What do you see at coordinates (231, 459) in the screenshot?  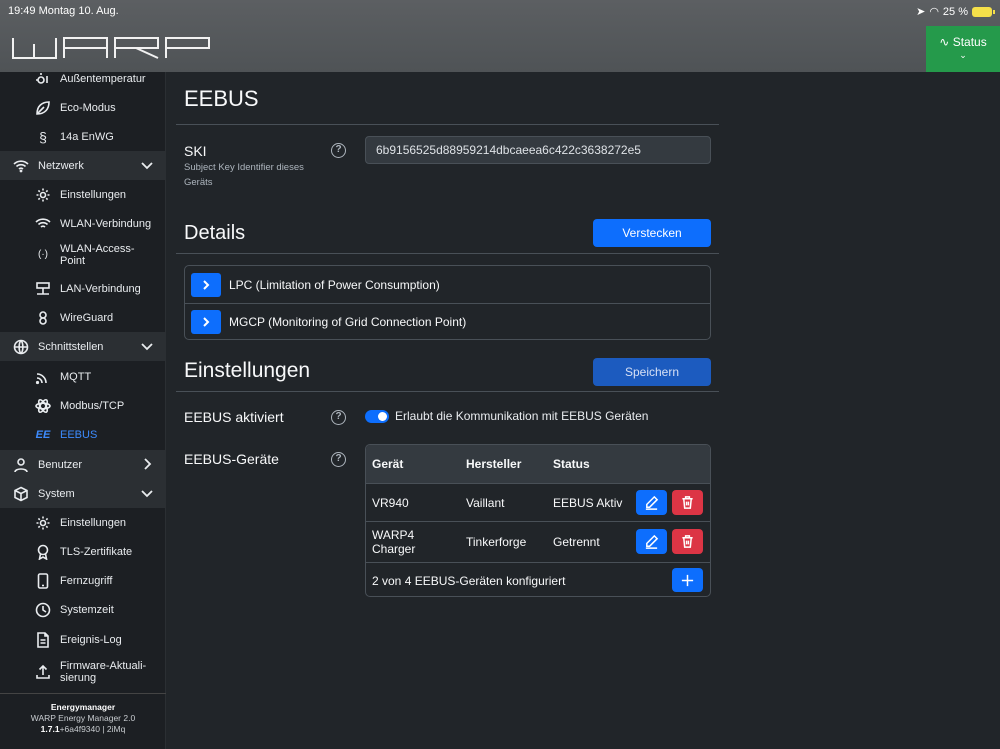 I see `eebus-devices-label: EEBUS-Geräte` at bounding box center [231, 459].